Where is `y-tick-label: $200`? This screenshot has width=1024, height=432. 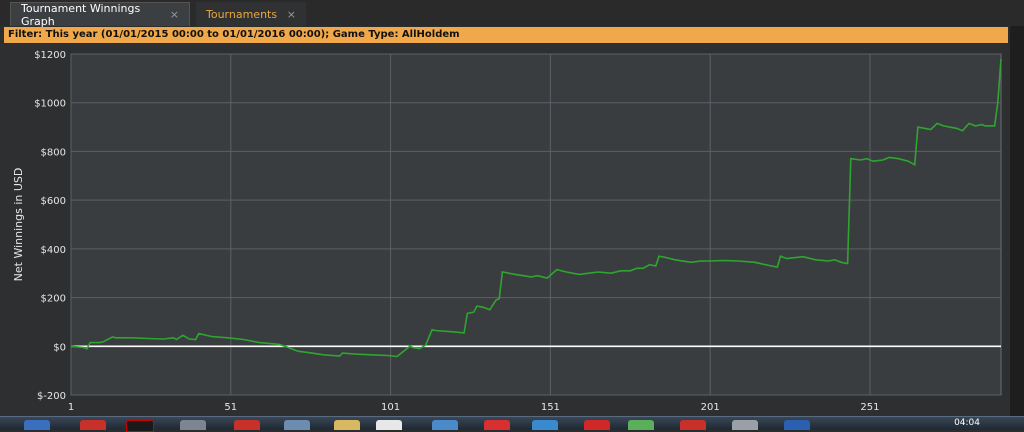 y-tick-label: $200 is located at coordinates (53, 299).